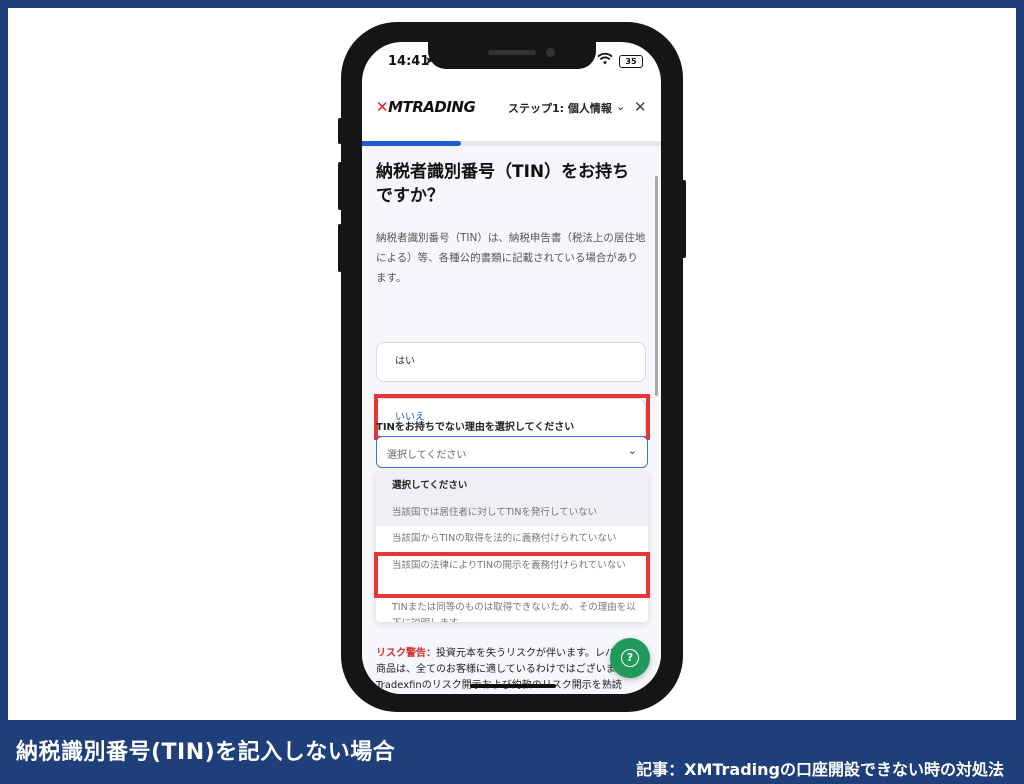  What do you see at coordinates (631, 61) in the screenshot?
I see `battery-icon: 35` at bounding box center [631, 61].